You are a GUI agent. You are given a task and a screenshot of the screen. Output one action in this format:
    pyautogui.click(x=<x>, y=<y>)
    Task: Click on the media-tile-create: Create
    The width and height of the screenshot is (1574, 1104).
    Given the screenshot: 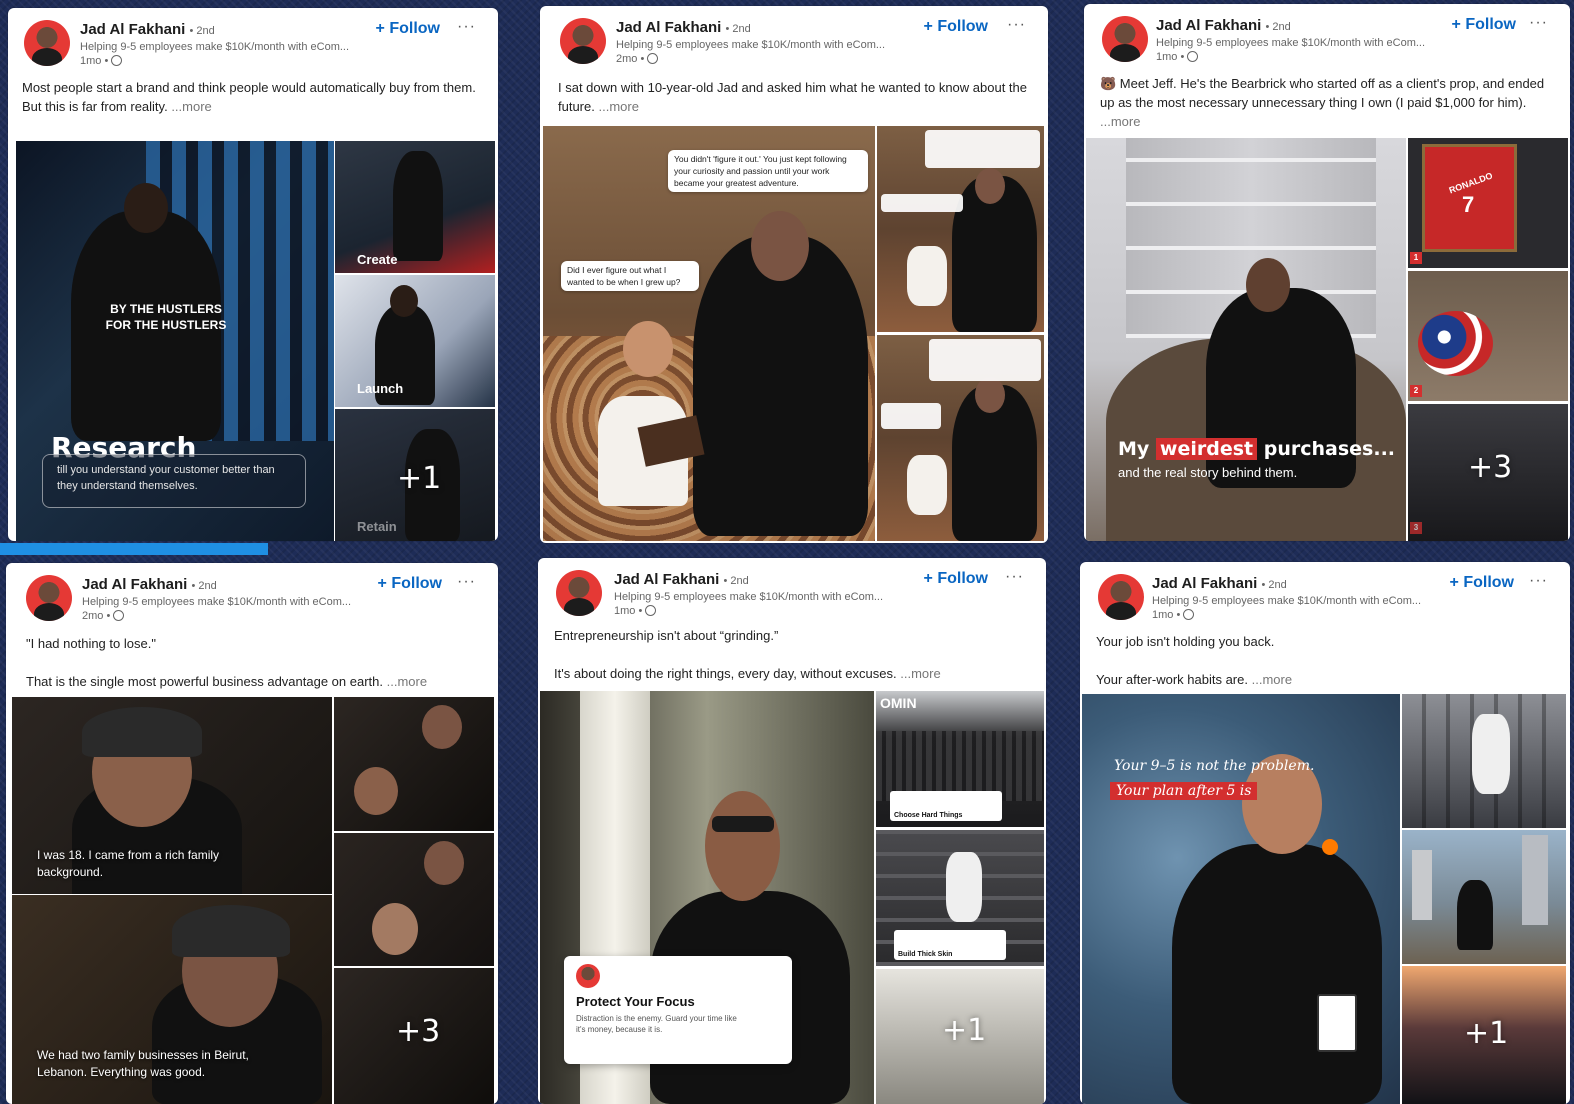 What is the action you would take?
    pyautogui.click(x=415, y=207)
    